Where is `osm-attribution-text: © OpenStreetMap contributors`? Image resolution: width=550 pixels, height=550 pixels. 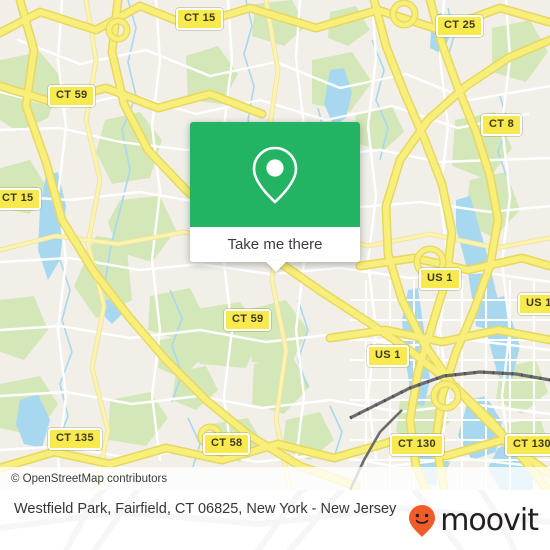
osm-attribution-text: © OpenStreetMap contributors is located at coordinates (83, 479).